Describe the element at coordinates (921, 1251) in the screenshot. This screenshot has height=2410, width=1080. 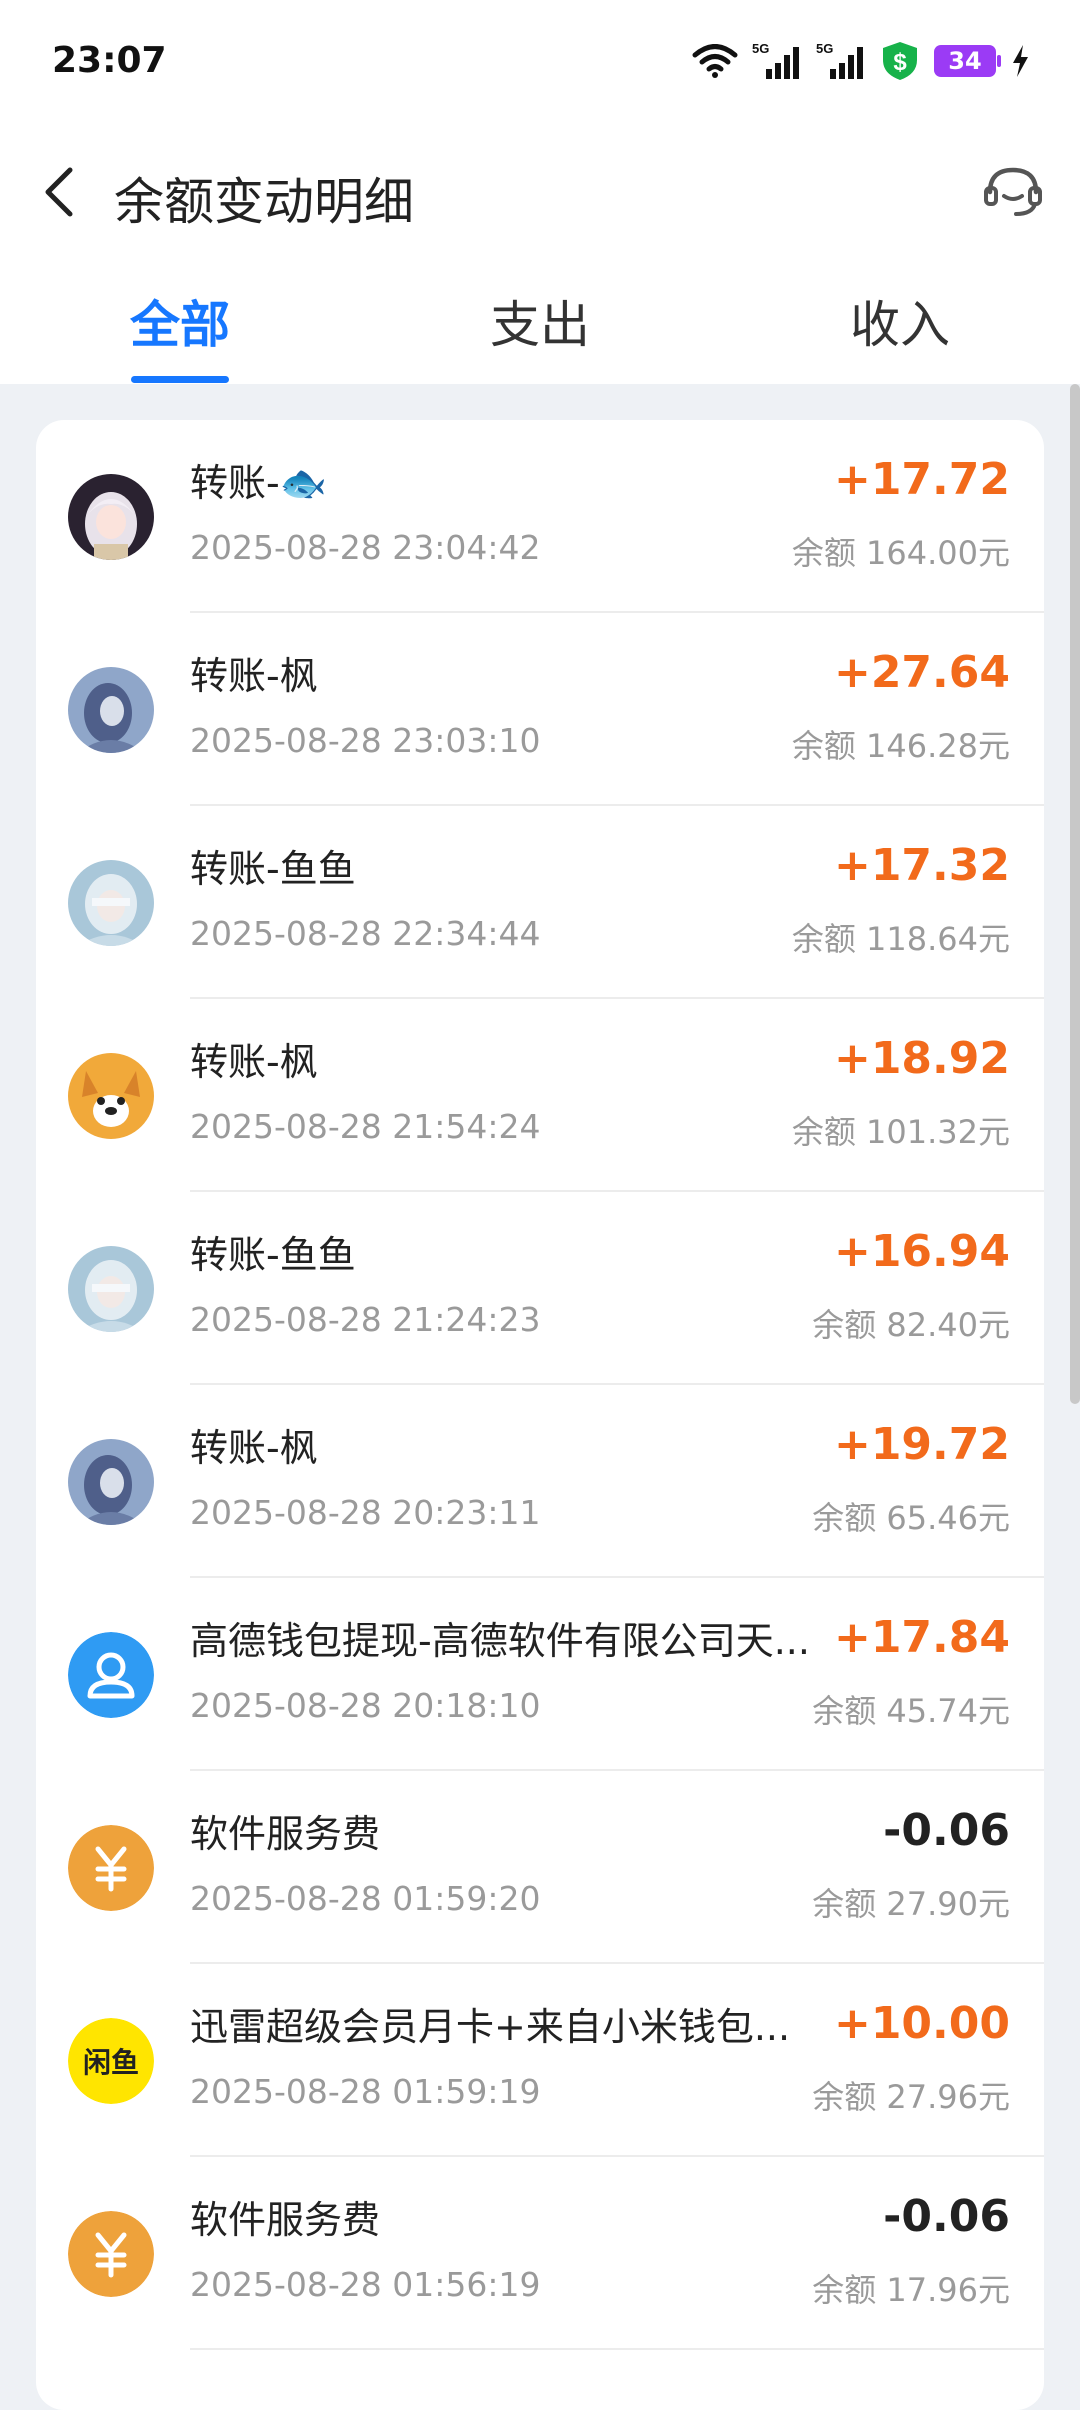
I see `transaction-amount: +16.94` at that location.